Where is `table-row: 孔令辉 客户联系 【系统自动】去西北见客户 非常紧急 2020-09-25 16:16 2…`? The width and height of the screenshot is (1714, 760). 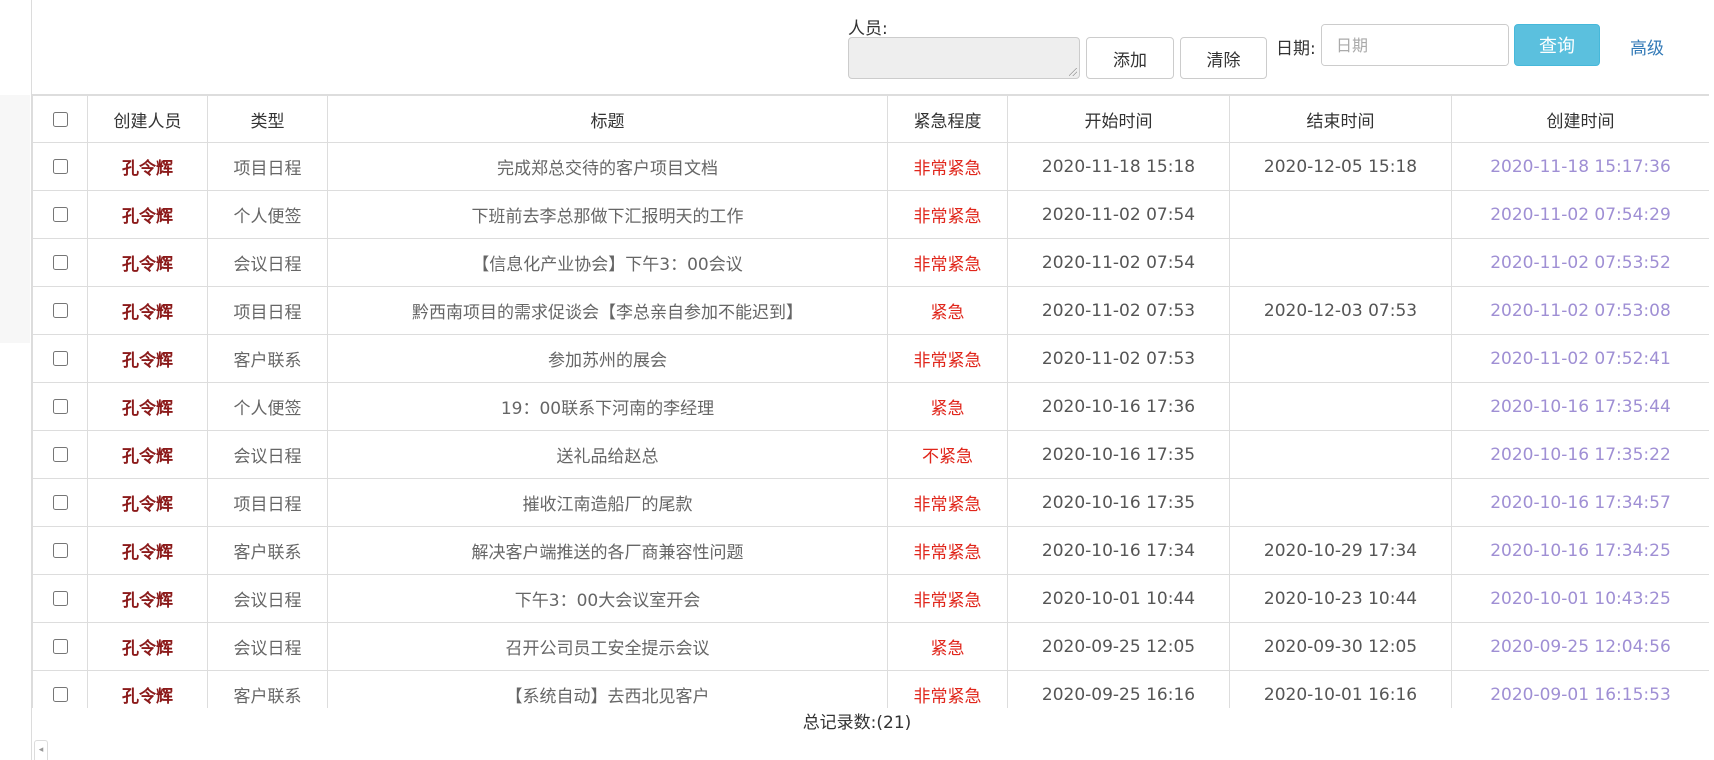 table-row: 孔令辉 客户联系 【系统自动】去西北见客户 非常紧急 2020-09-25 16:16 2… is located at coordinates (870, 689).